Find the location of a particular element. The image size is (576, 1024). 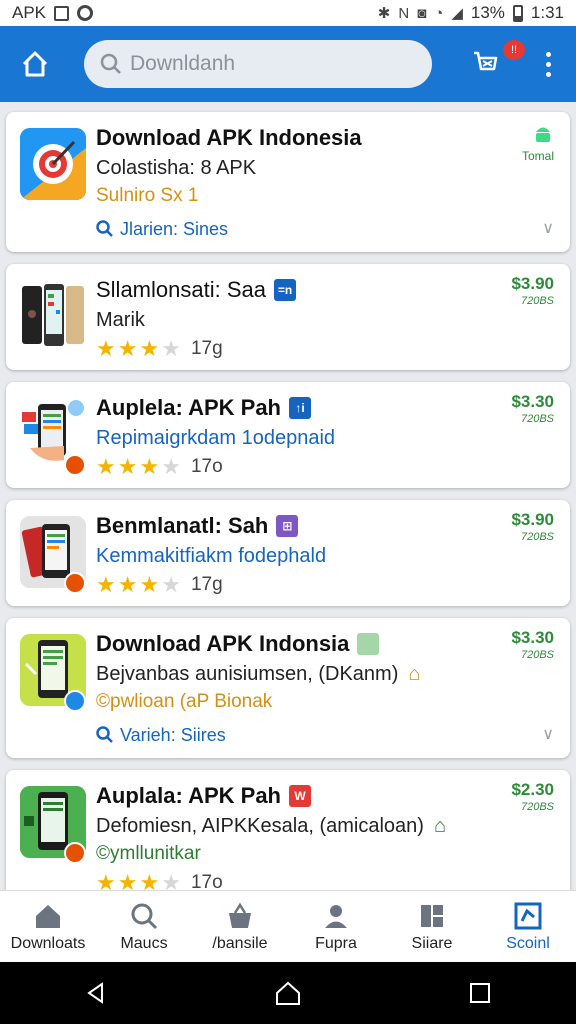

nav-settings: Scoinl is located at coordinates (528, 926).